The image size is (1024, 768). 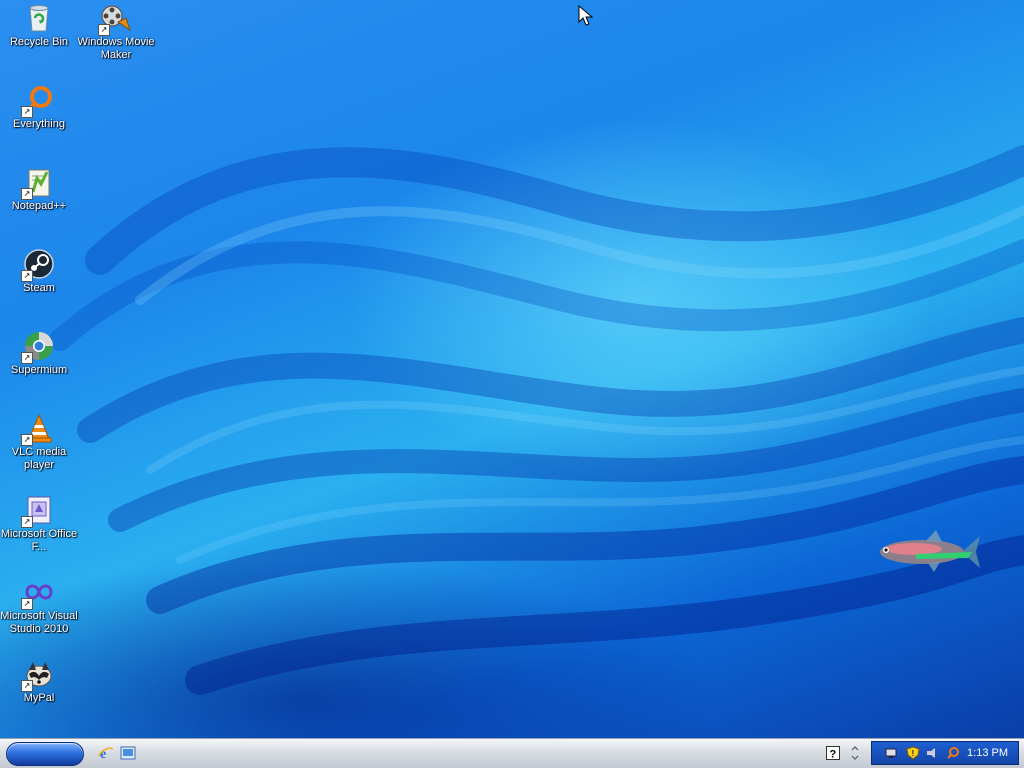 What do you see at coordinates (39, 288) in the screenshot?
I see `desktop-icon-label: Steam` at bounding box center [39, 288].